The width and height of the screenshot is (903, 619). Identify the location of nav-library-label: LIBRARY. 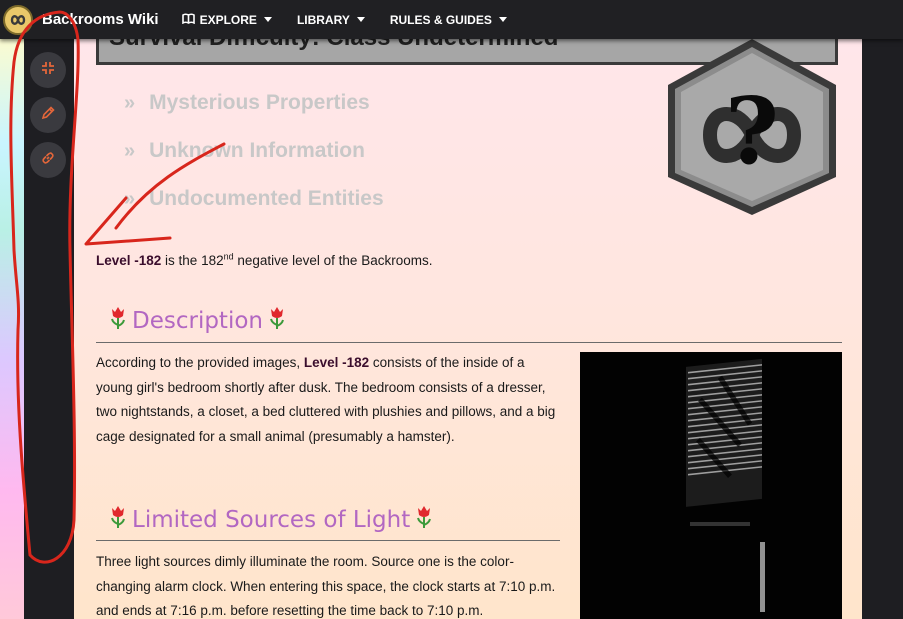
(323, 19).